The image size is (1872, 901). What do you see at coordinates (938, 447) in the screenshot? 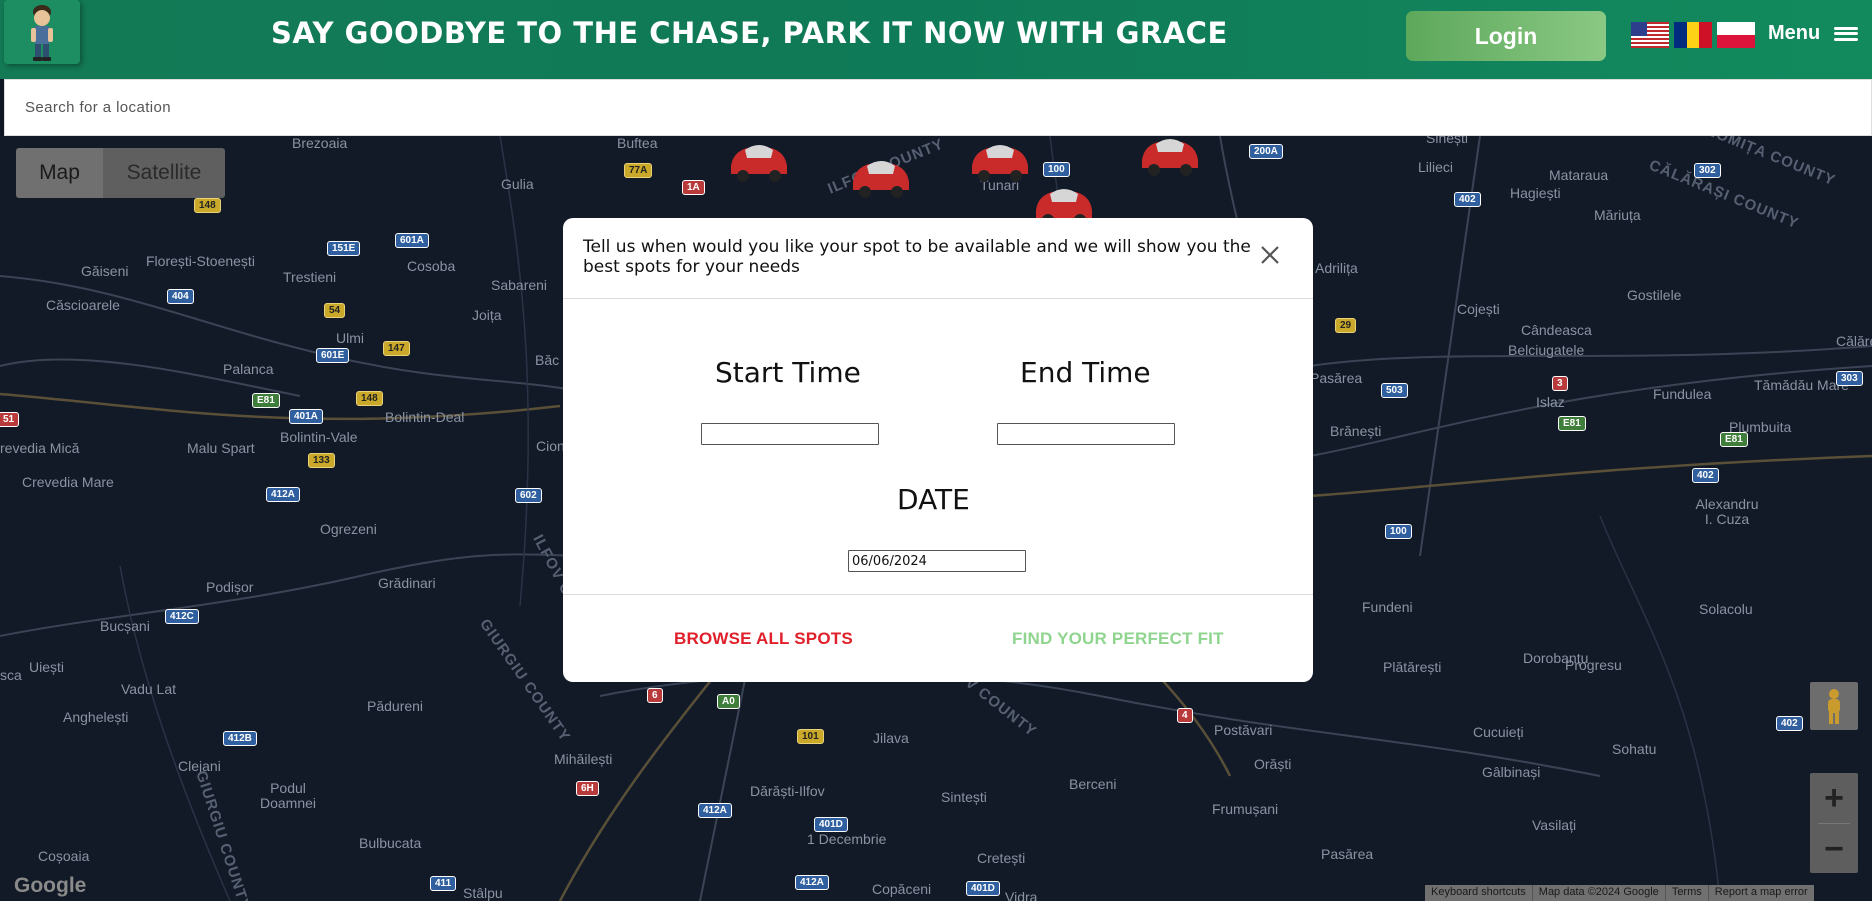
I see `modal-body: Start Time End Time DATE` at bounding box center [938, 447].